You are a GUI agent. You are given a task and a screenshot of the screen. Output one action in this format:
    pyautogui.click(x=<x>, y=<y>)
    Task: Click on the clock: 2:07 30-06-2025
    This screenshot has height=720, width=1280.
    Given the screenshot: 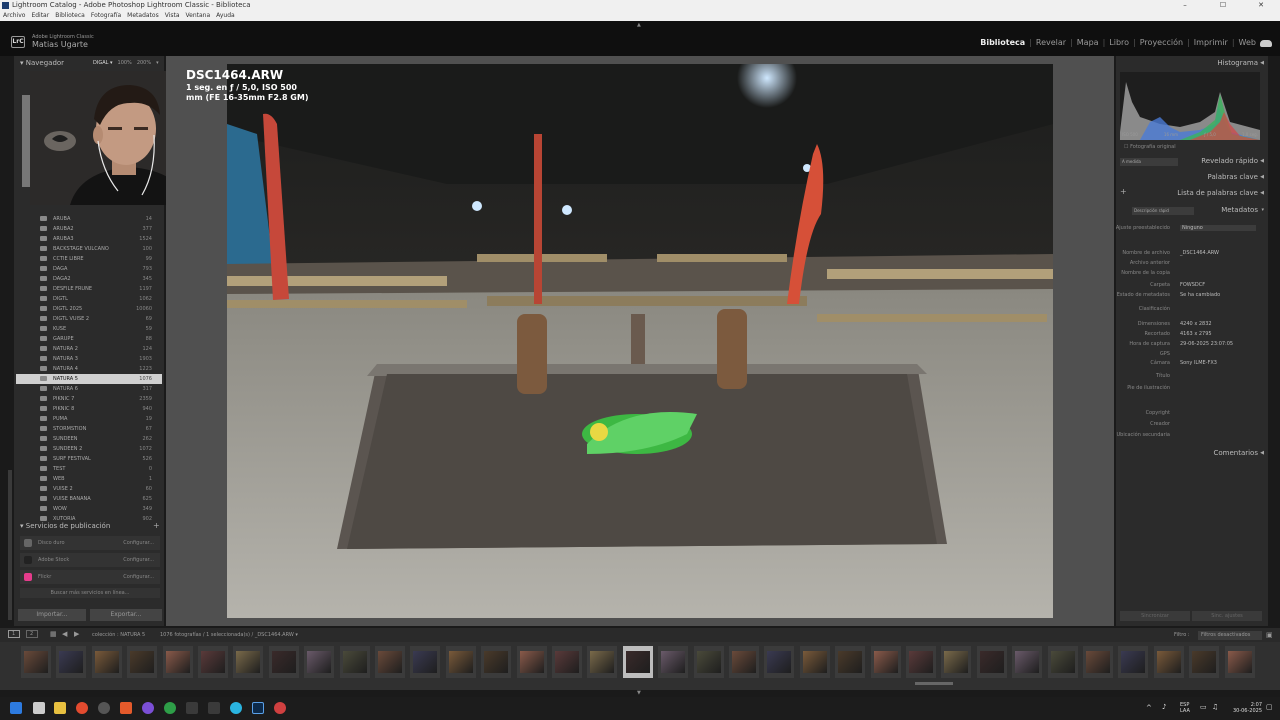 What is the action you would take?
    pyautogui.click(x=1244, y=708)
    